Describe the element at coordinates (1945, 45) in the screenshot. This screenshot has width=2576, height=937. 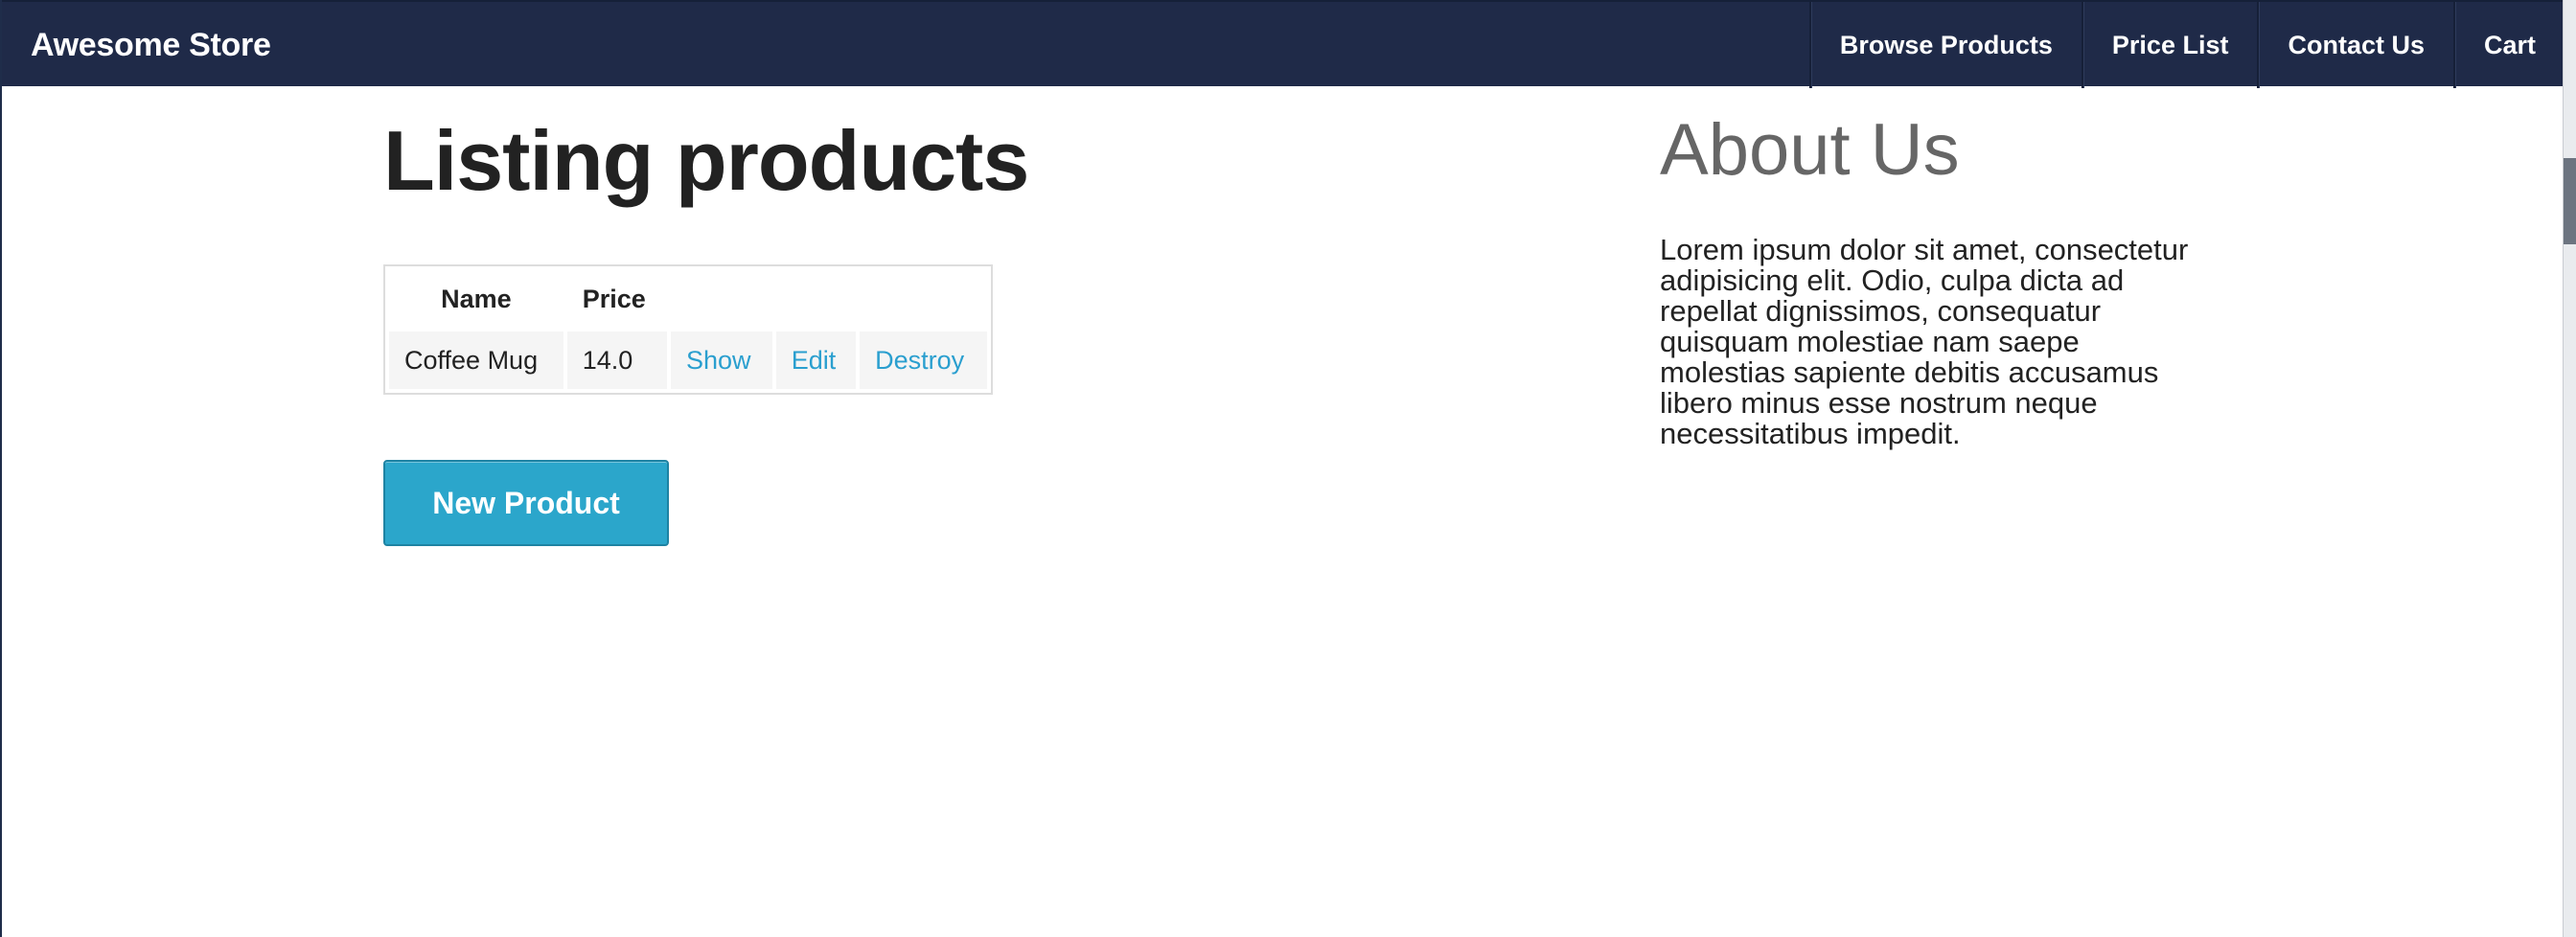
I see `nav-browse-products: Browse Products` at that location.